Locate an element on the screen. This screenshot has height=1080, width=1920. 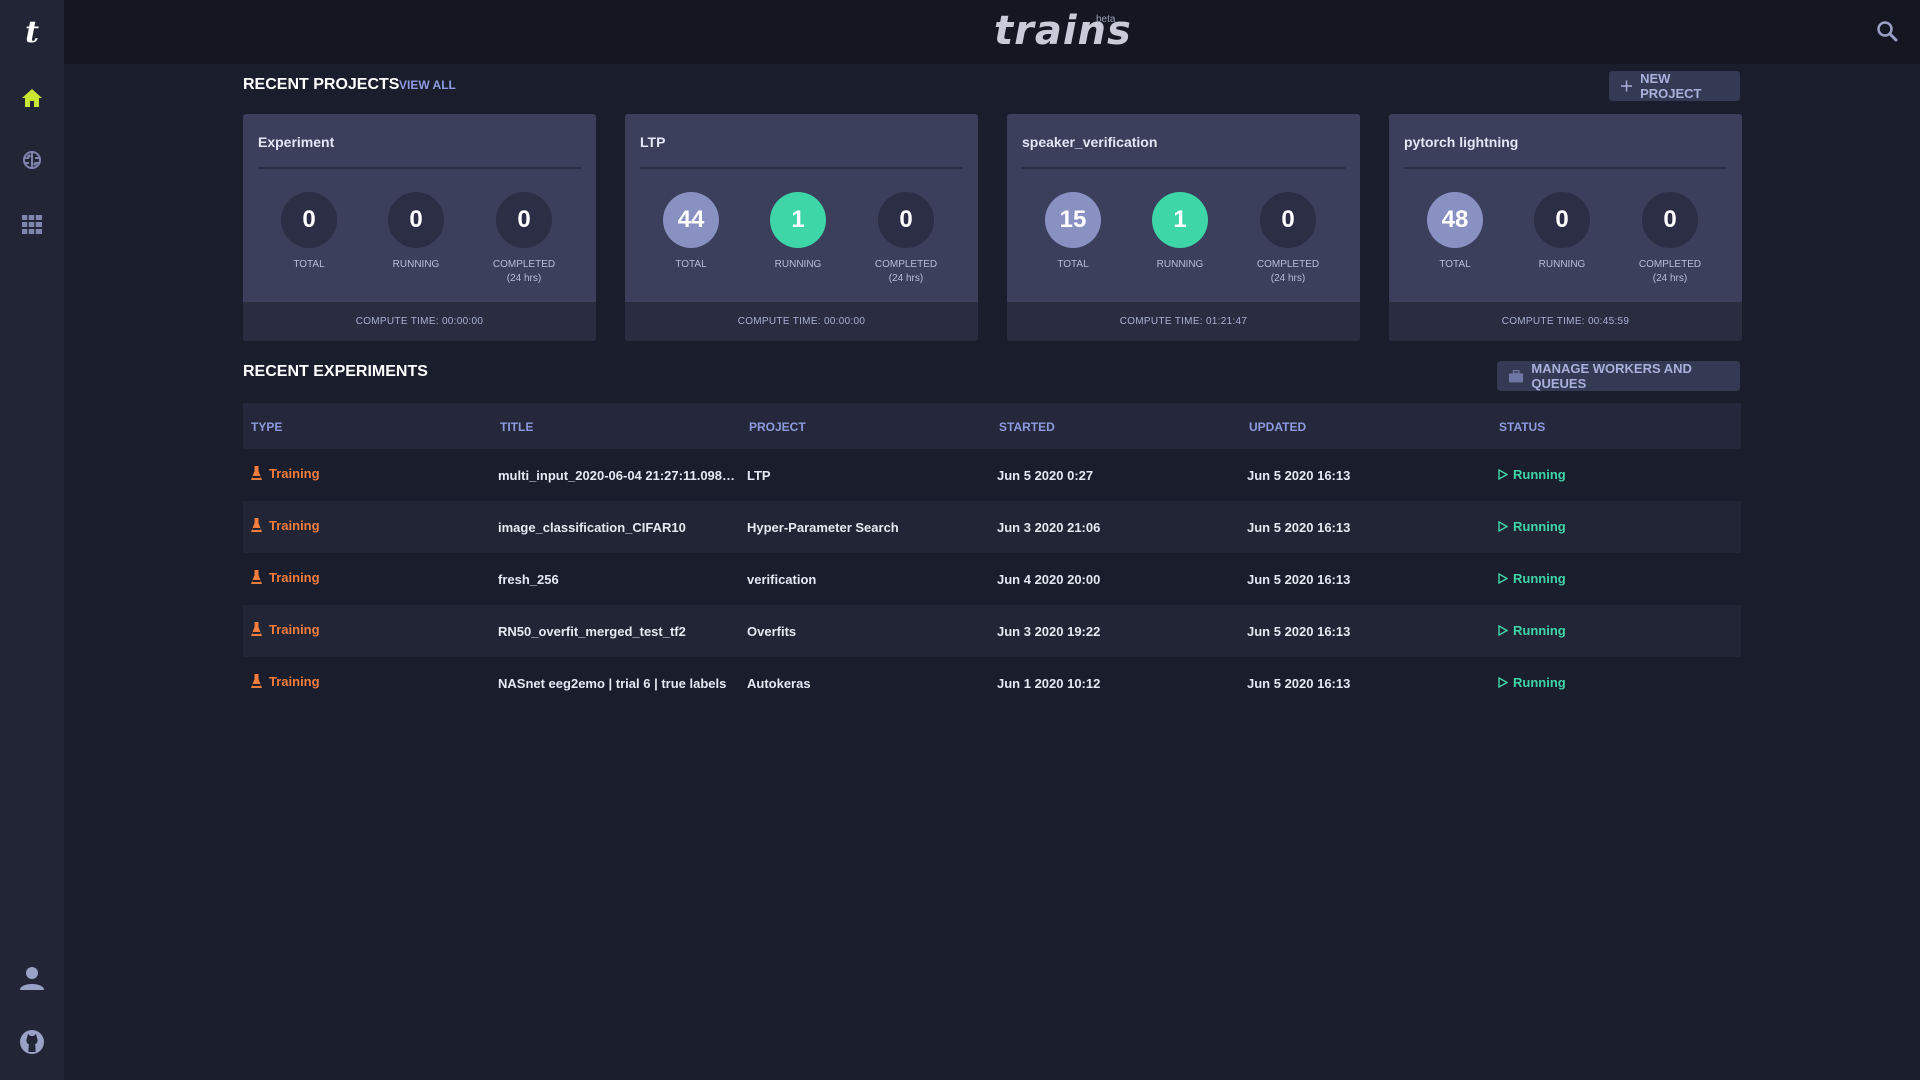
manage-workers-label: MANAGE WORKERS AND QUEUES is located at coordinates (1611, 376).